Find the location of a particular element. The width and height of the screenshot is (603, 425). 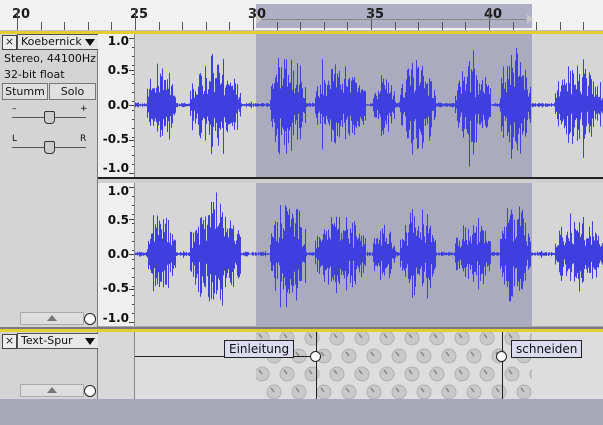

timeline-ruler: 20 25 30 35 40 is located at coordinates (301, 15).